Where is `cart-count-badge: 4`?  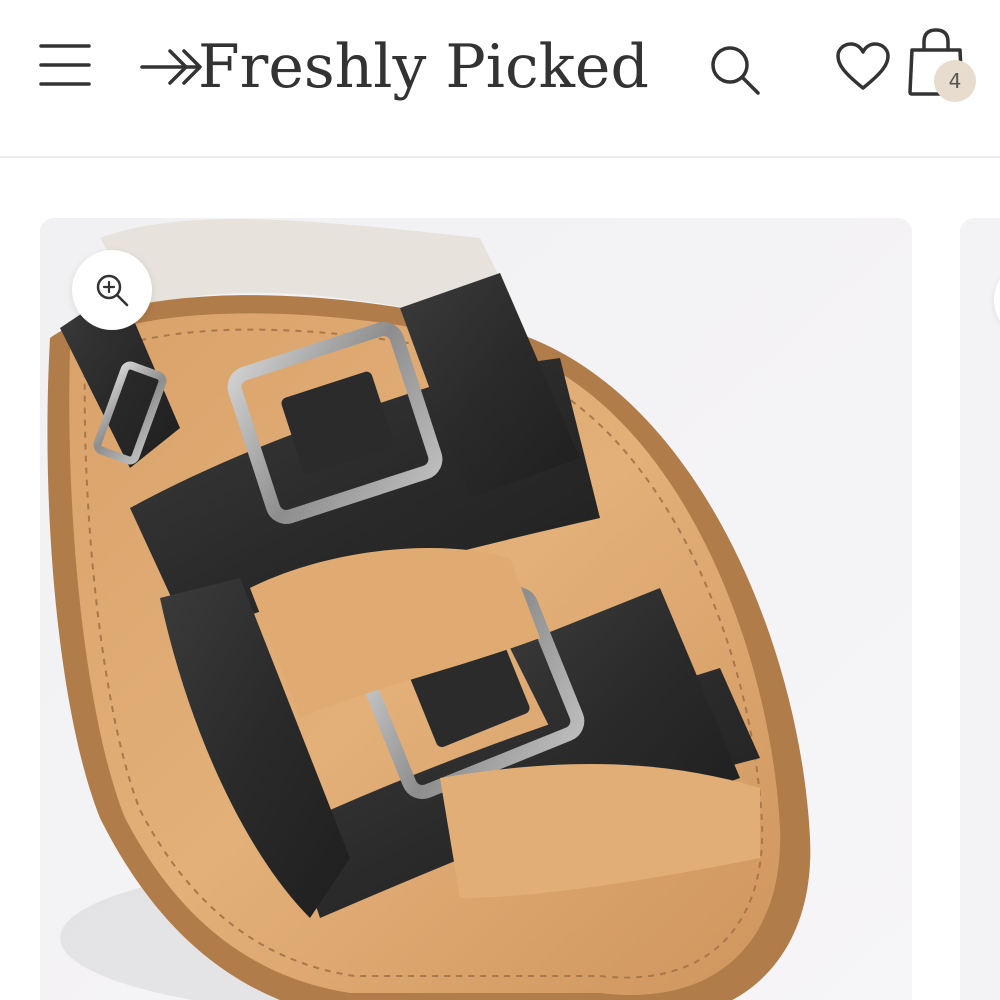
cart-count-badge: 4 is located at coordinates (955, 81).